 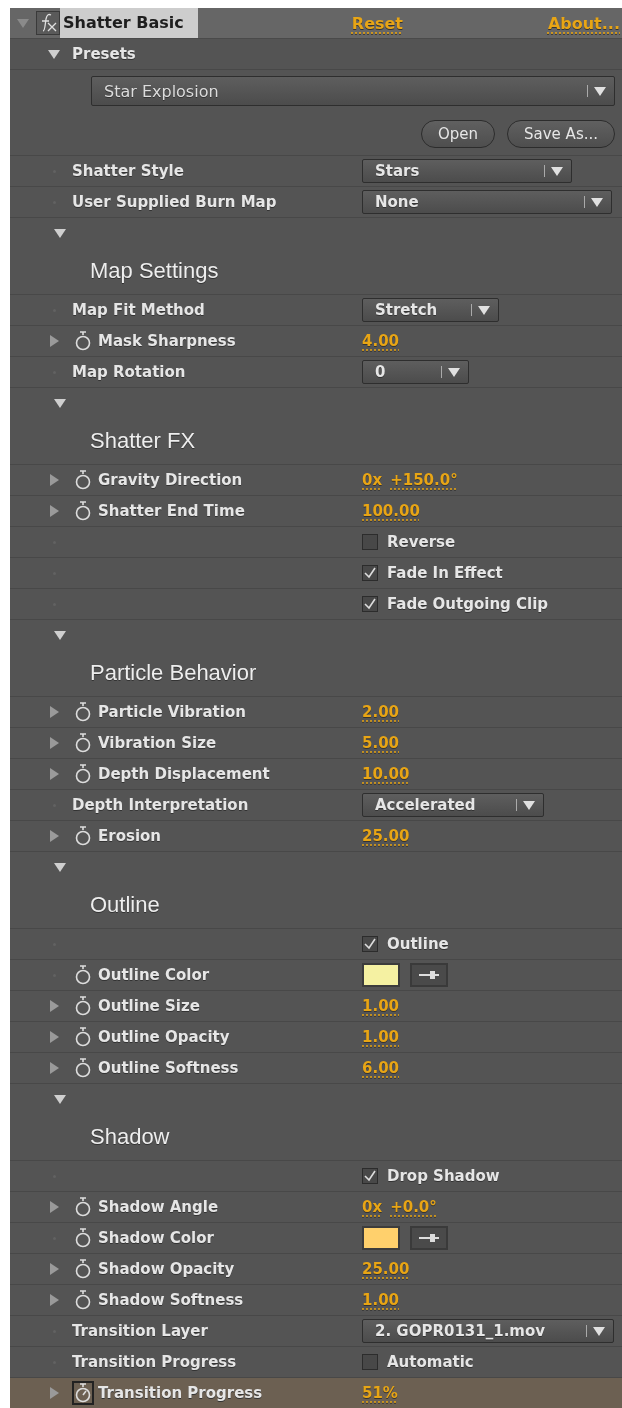 I want to click on property-label: Shatter Style, so click(x=128, y=171).